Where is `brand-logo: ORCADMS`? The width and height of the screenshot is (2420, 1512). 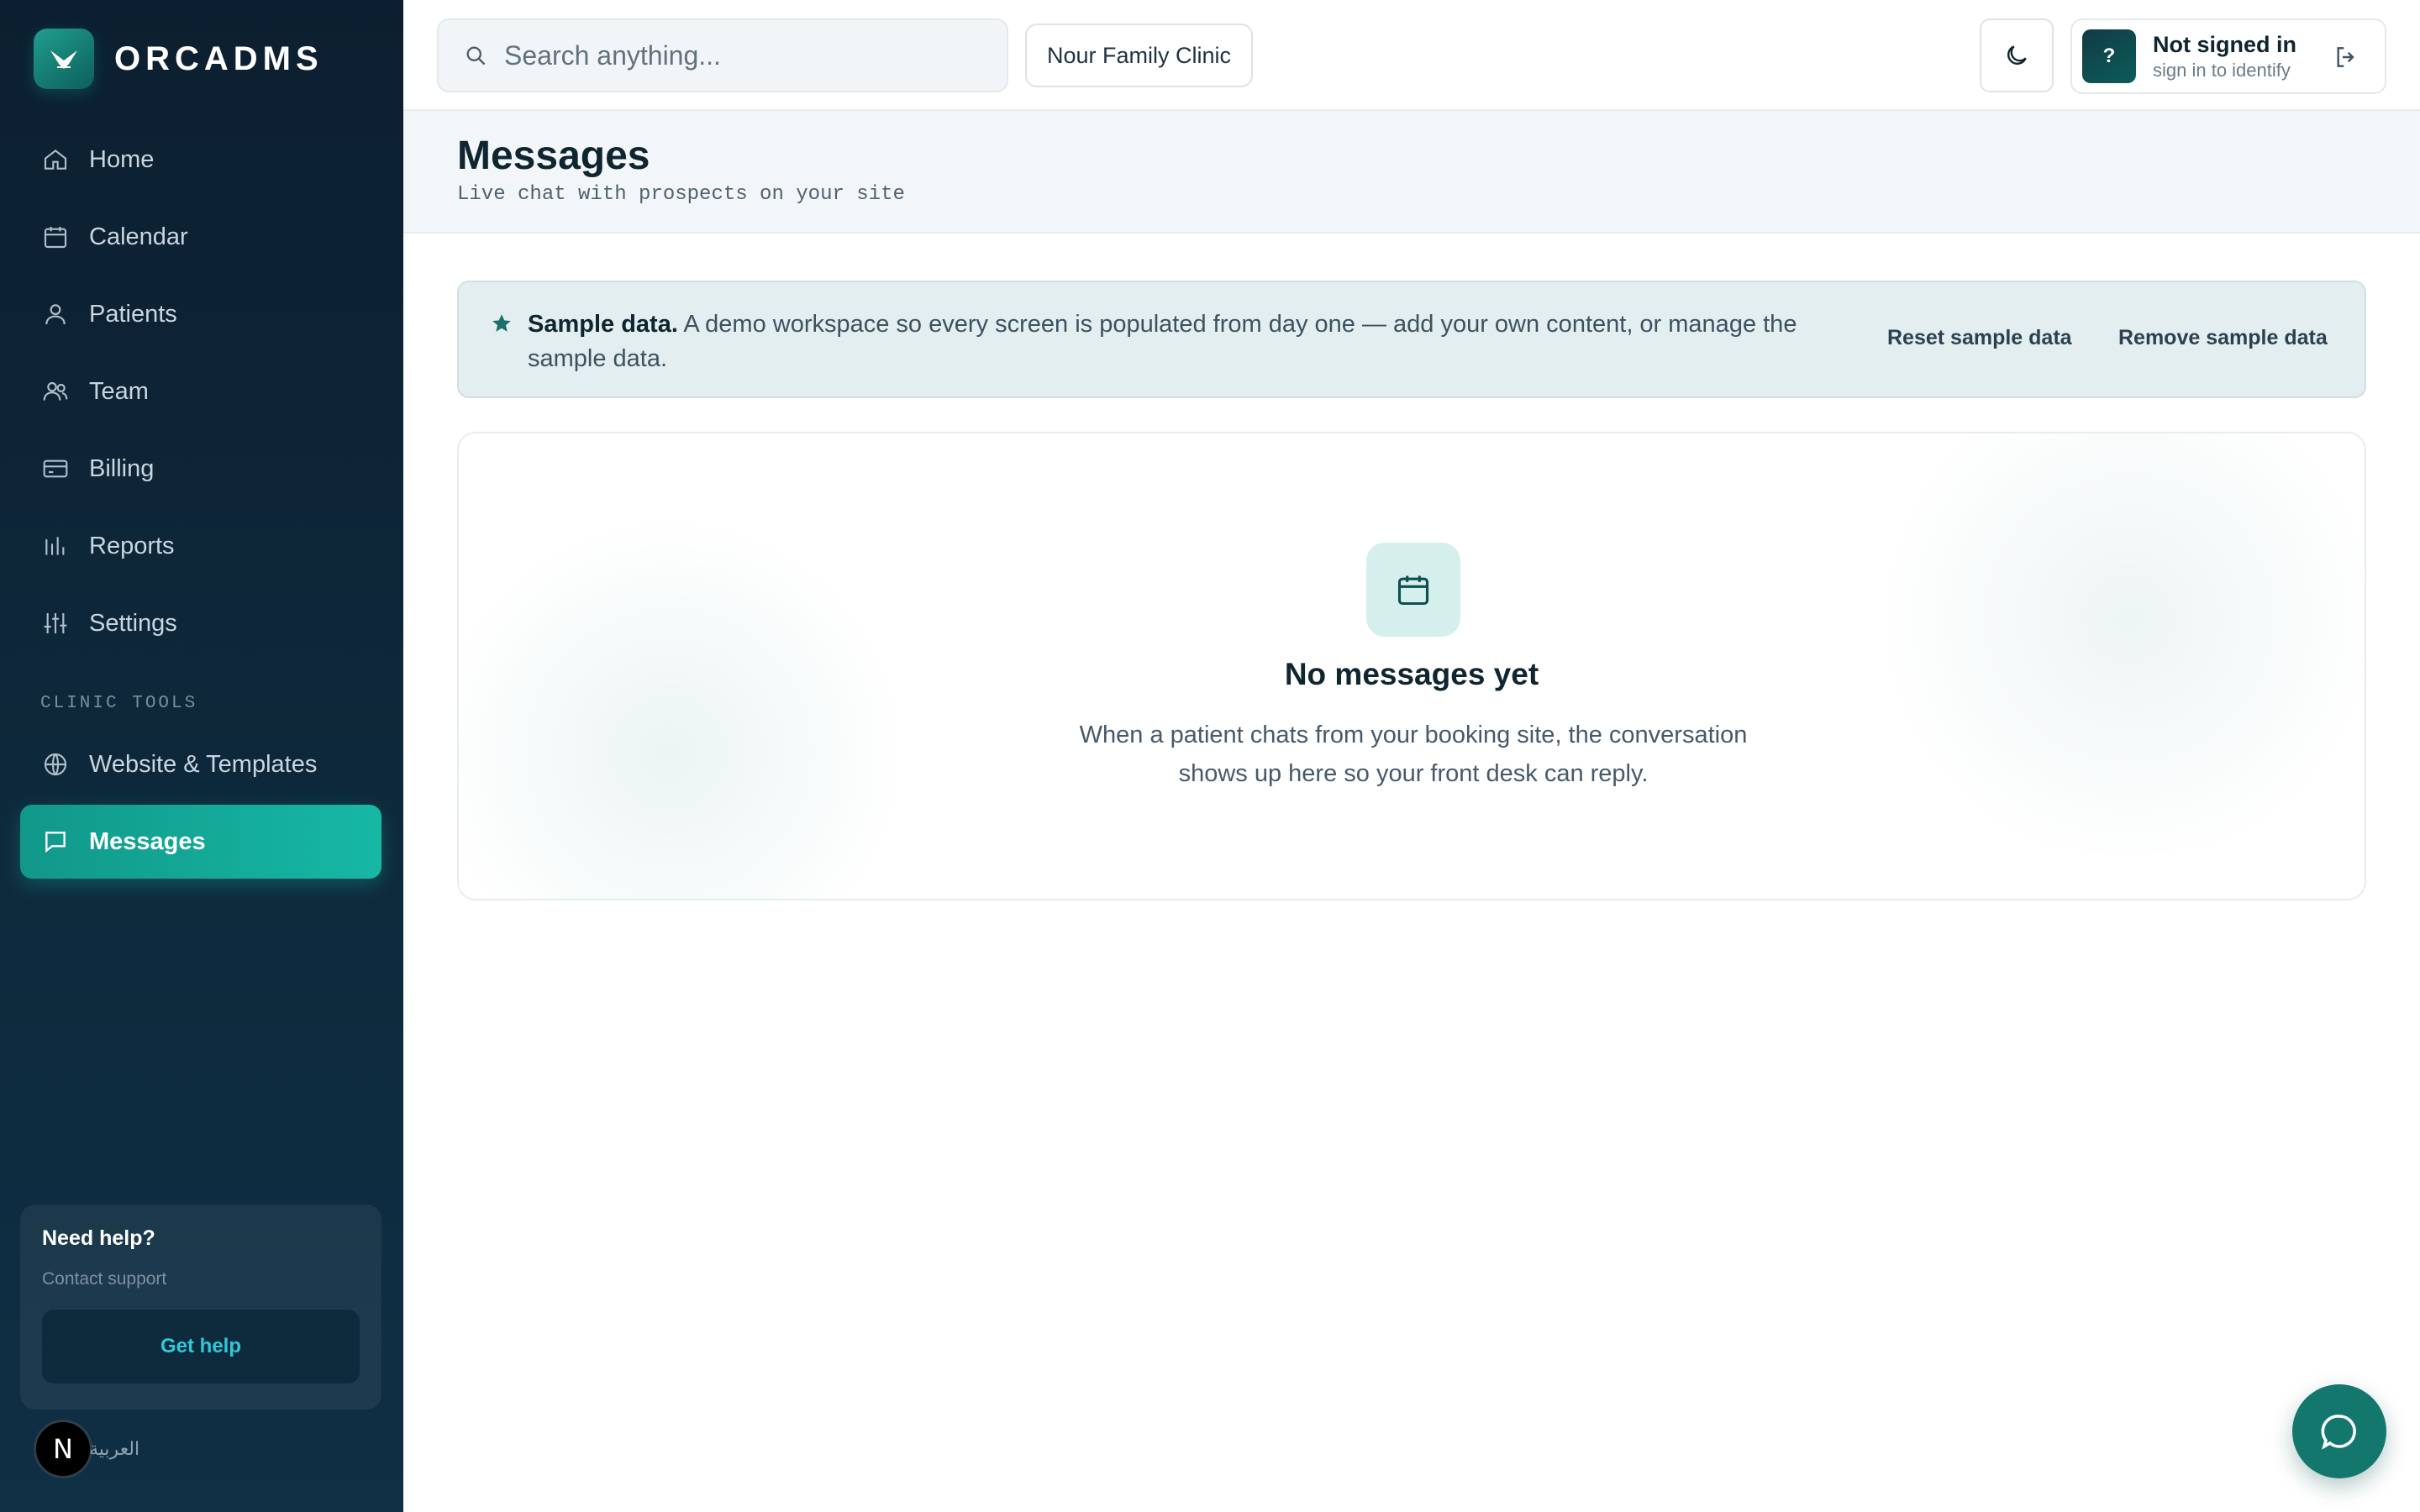 brand-logo: ORCADMS is located at coordinates (179, 59).